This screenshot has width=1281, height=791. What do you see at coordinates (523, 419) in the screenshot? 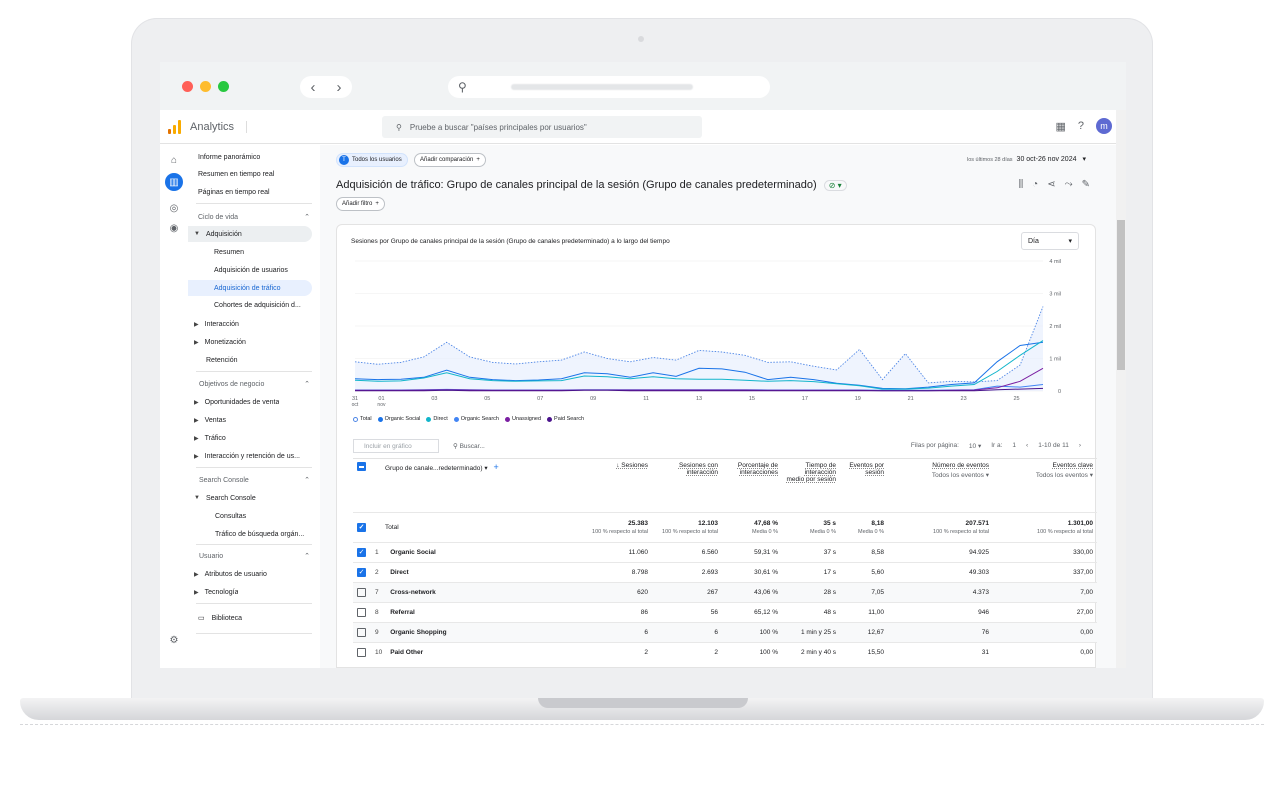
I see `legend-item: Unassigned` at bounding box center [523, 419].